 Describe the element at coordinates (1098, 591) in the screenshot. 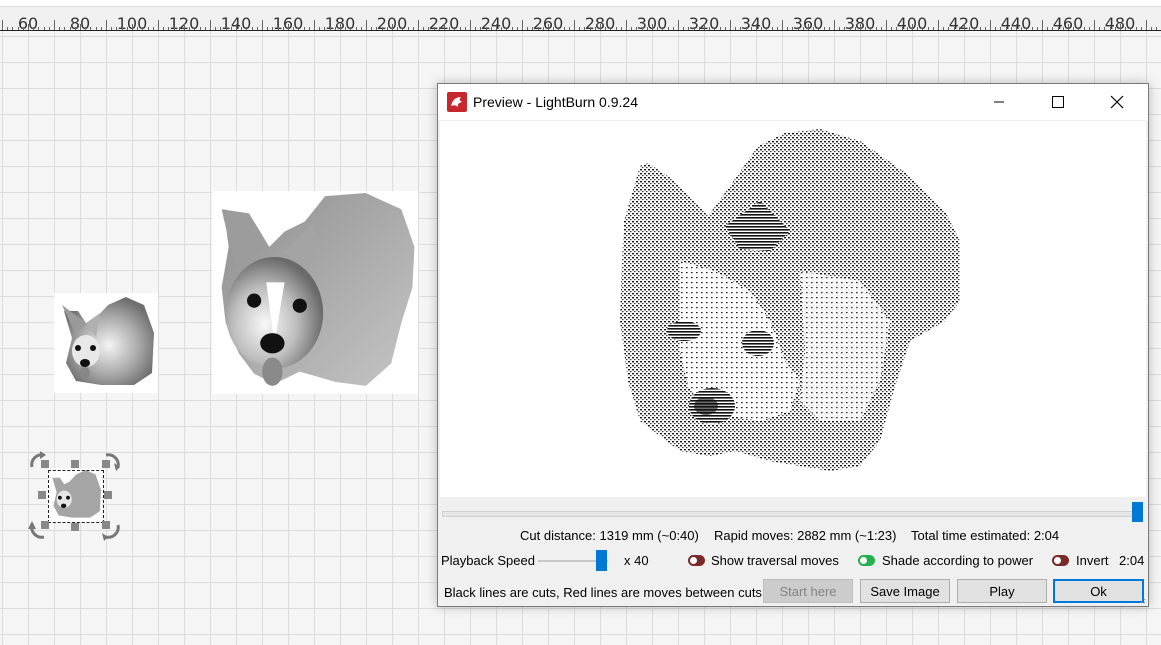

I see `ok-button: Ok` at that location.